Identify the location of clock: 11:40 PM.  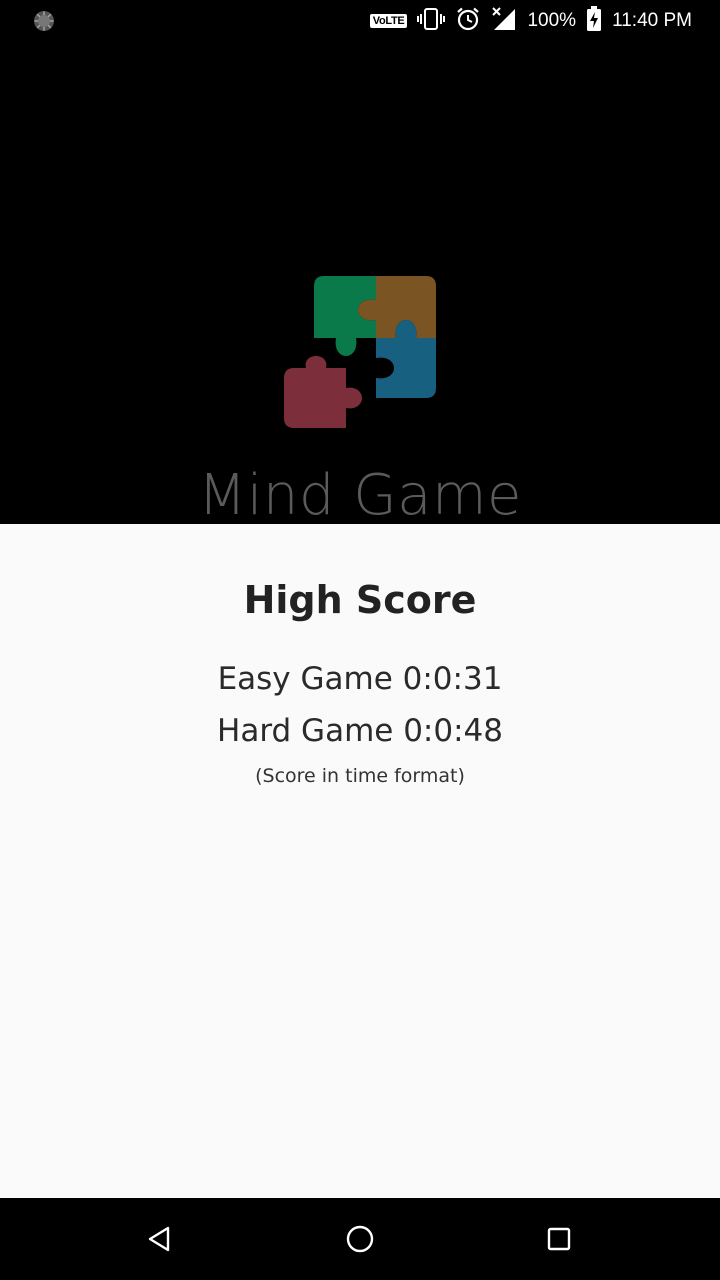
(652, 20).